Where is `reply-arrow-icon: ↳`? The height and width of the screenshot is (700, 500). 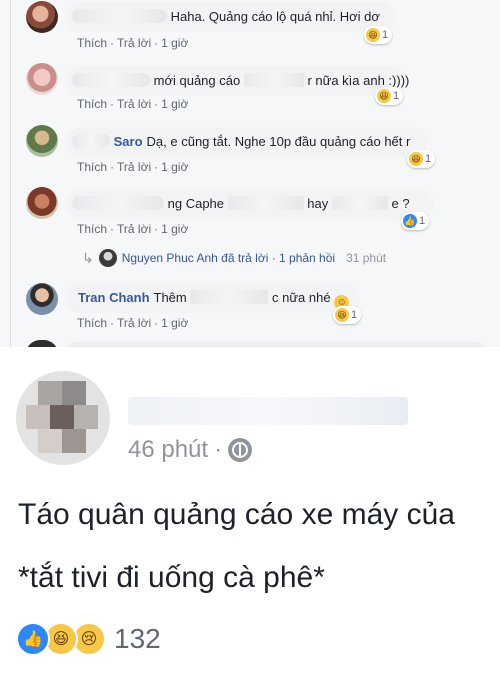 reply-arrow-icon: ↳ is located at coordinates (88, 258).